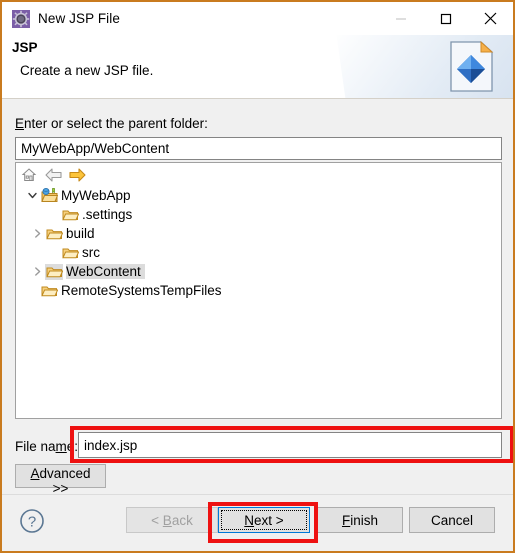  What do you see at coordinates (257, 18) in the screenshot?
I see `title-bar: New JSP File` at bounding box center [257, 18].